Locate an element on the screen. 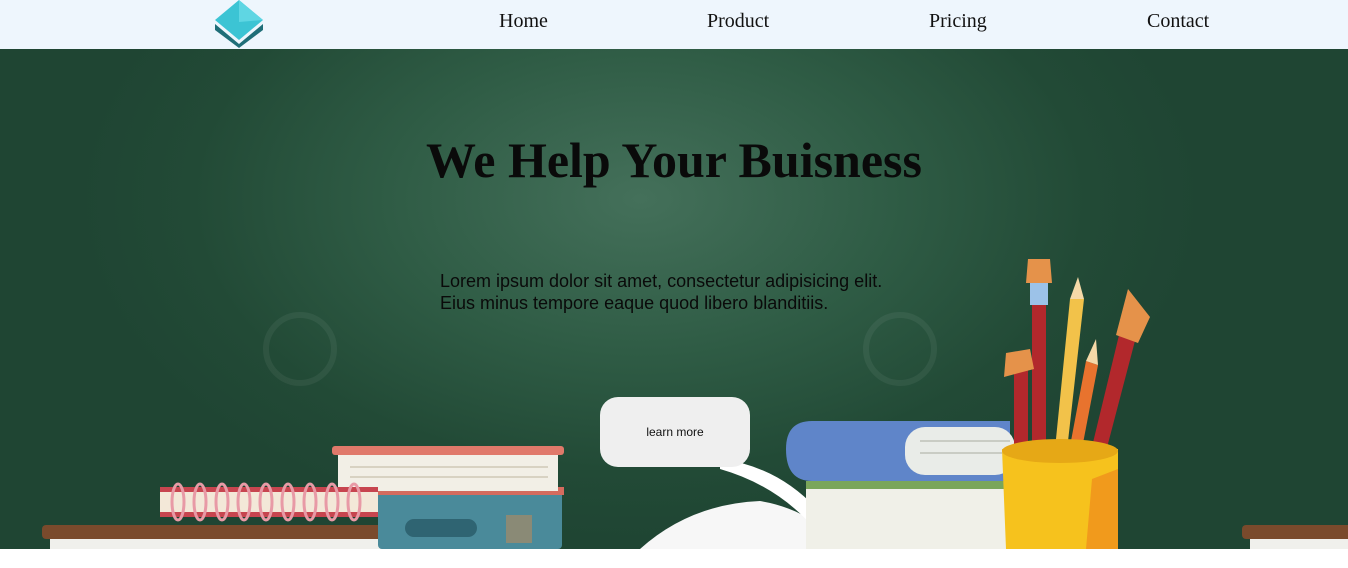 The width and height of the screenshot is (1348, 568). nav-pricing: Pricing is located at coordinates (958, 21).